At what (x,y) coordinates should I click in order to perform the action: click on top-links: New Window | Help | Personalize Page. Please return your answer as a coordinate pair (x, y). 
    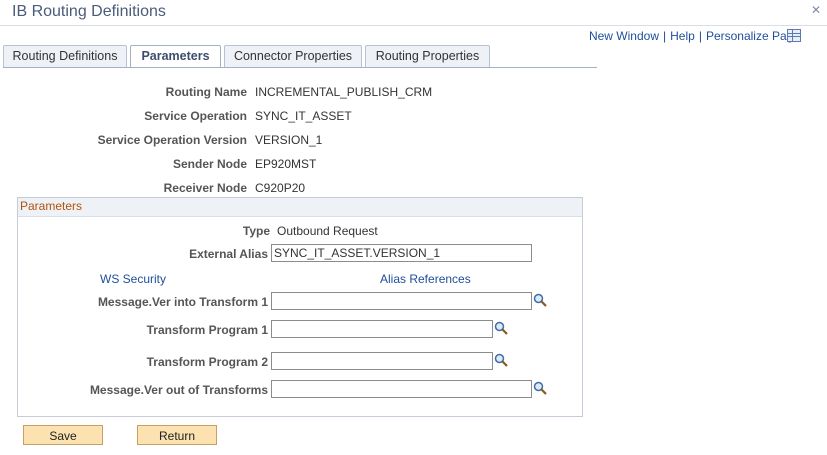
    Looking at the image, I should click on (694, 37).